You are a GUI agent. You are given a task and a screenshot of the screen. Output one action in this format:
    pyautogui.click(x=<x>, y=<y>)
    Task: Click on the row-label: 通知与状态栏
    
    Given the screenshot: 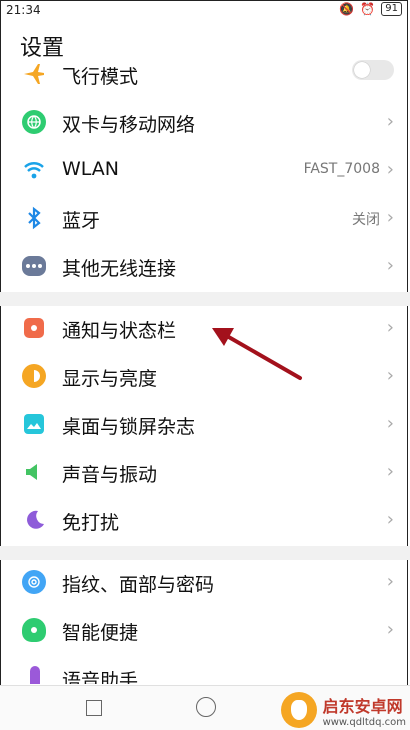 What is the action you would take?
    pyautogui.click(x=119, y=331)
    